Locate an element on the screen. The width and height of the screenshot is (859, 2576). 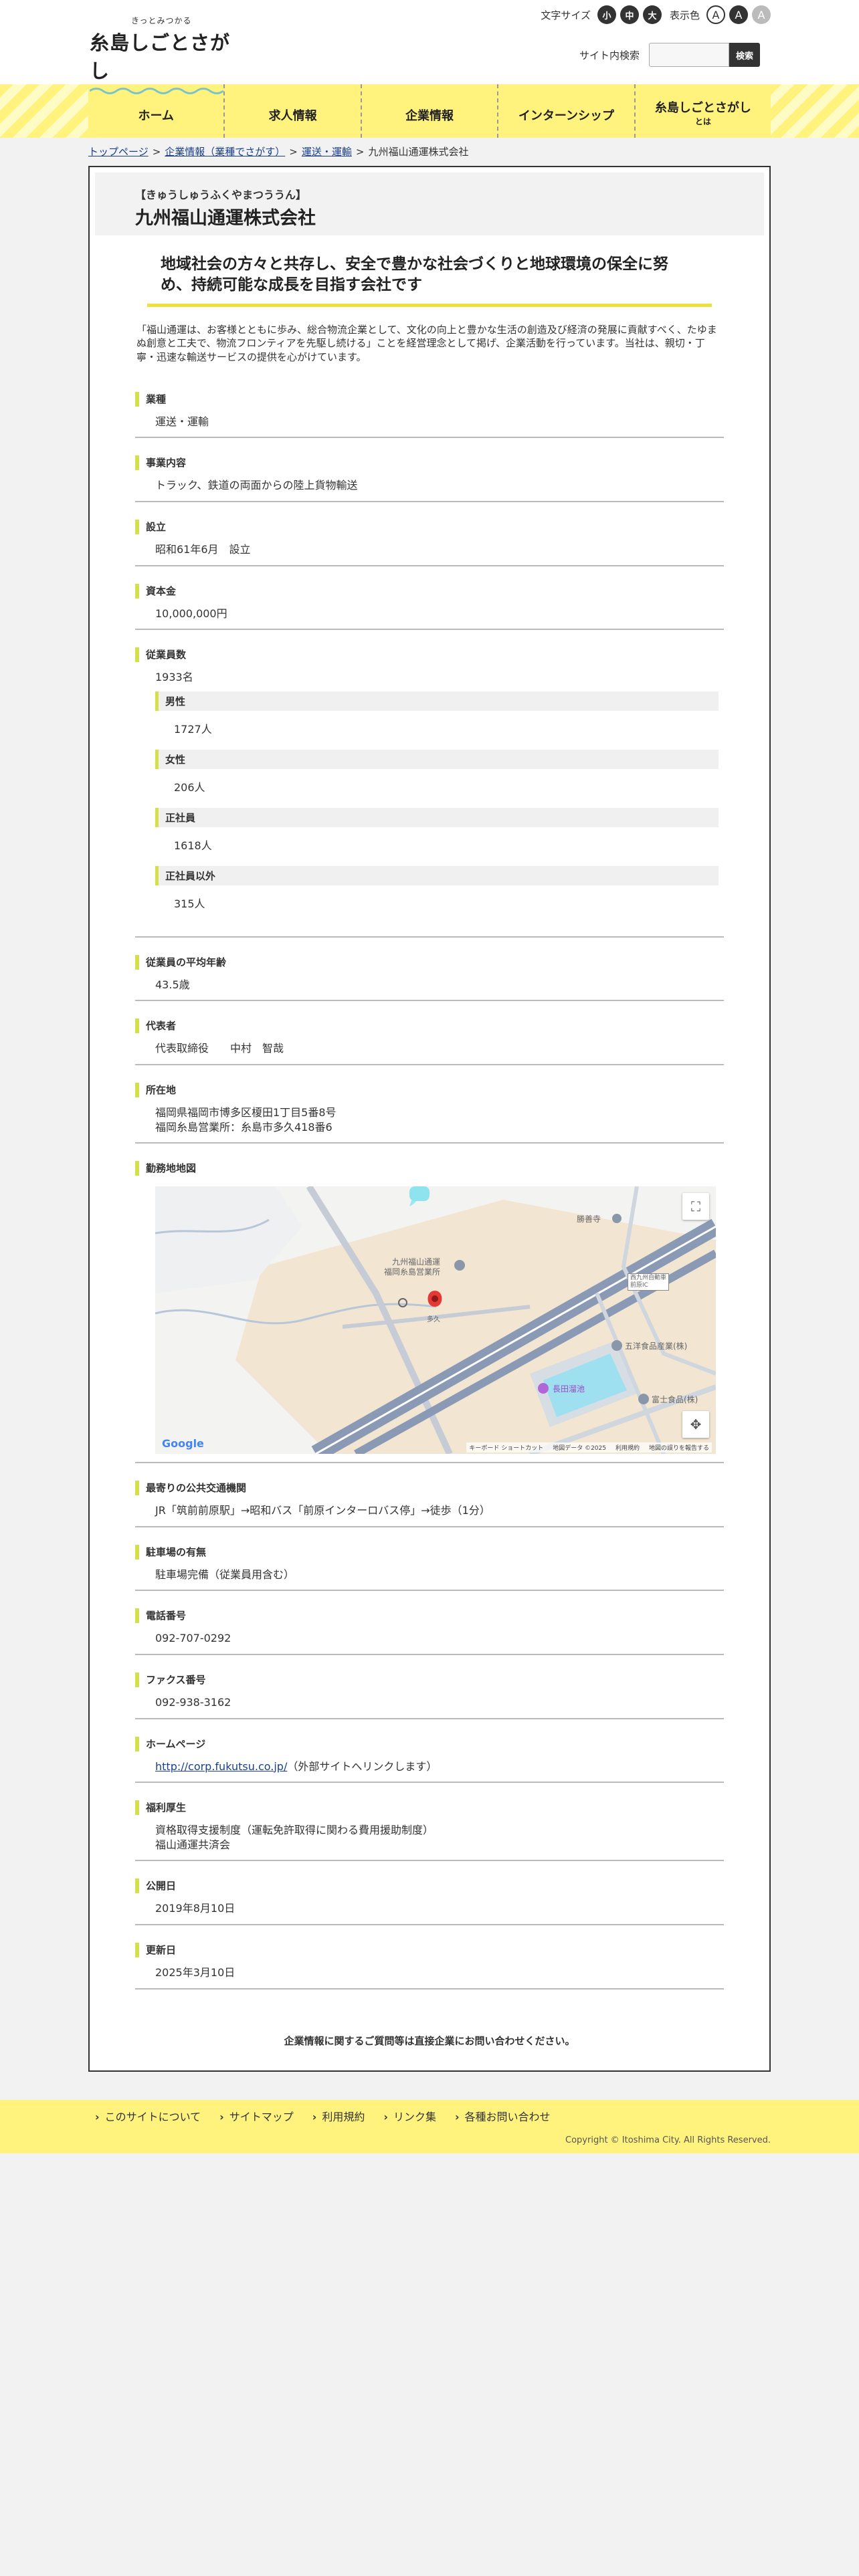
welfare-line: 福山通運共済会 is located at coordinates (193, 1845).